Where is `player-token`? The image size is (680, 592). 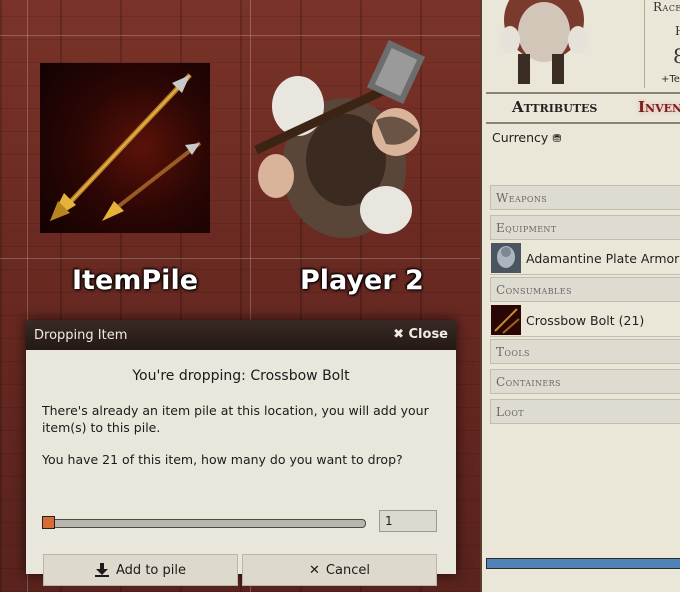 player-token is located at coordinates (341, 144).